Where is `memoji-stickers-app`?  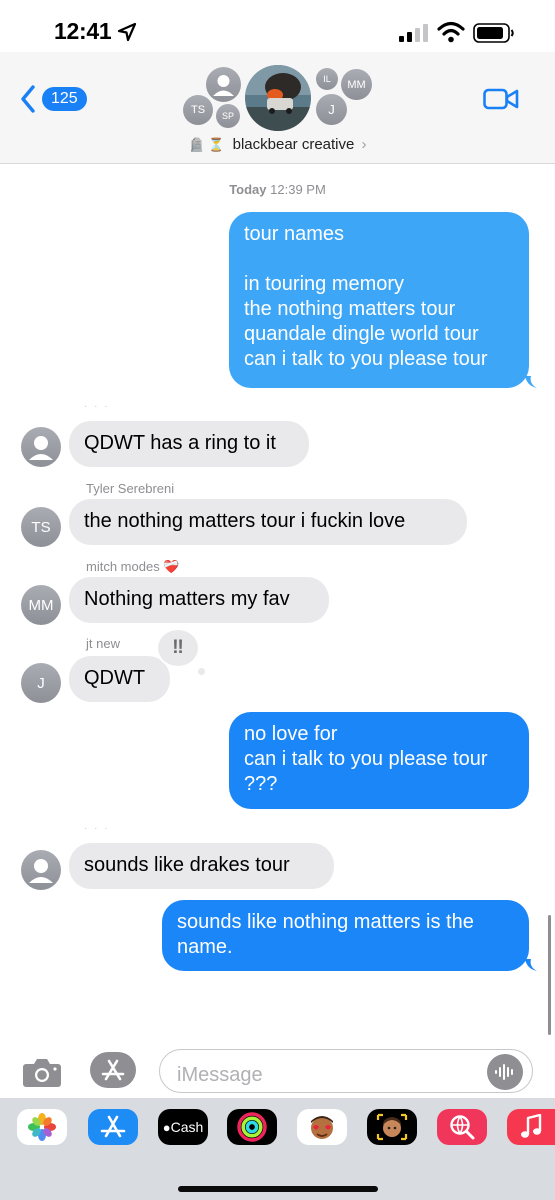
memoji-stickers-app is located at coordinates (322, 1127).